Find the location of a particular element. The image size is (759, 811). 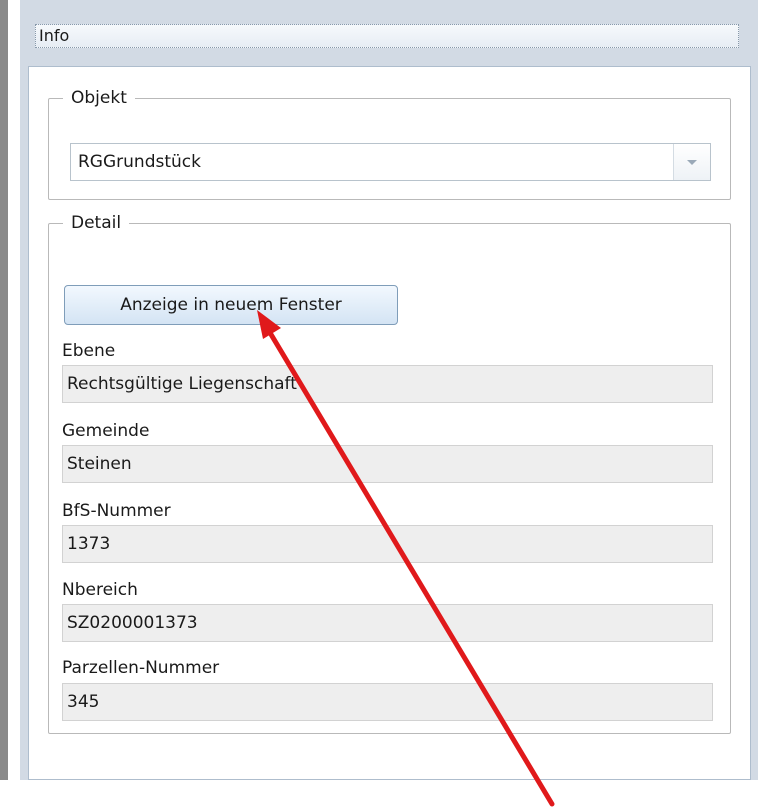

field-label-parzellen-nummer: Parzellen-Nummer is located at coordinates (141, 668).